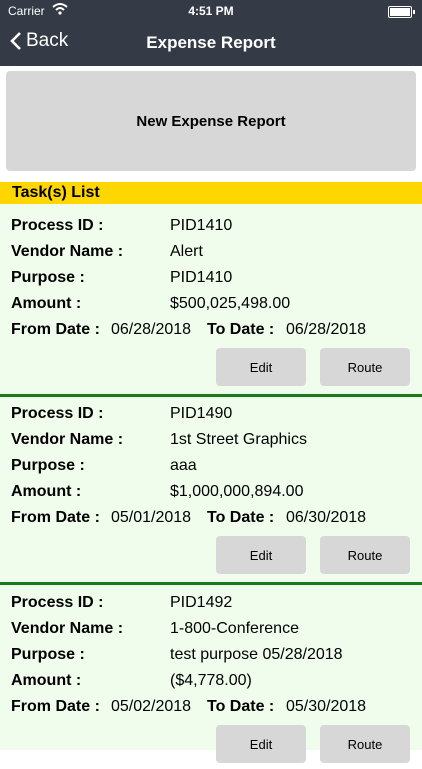 The image size is (422, 769). Describe the element at coordinates (201, 413) in the screenshot. I see `process-id-value: PID1490` at that location.